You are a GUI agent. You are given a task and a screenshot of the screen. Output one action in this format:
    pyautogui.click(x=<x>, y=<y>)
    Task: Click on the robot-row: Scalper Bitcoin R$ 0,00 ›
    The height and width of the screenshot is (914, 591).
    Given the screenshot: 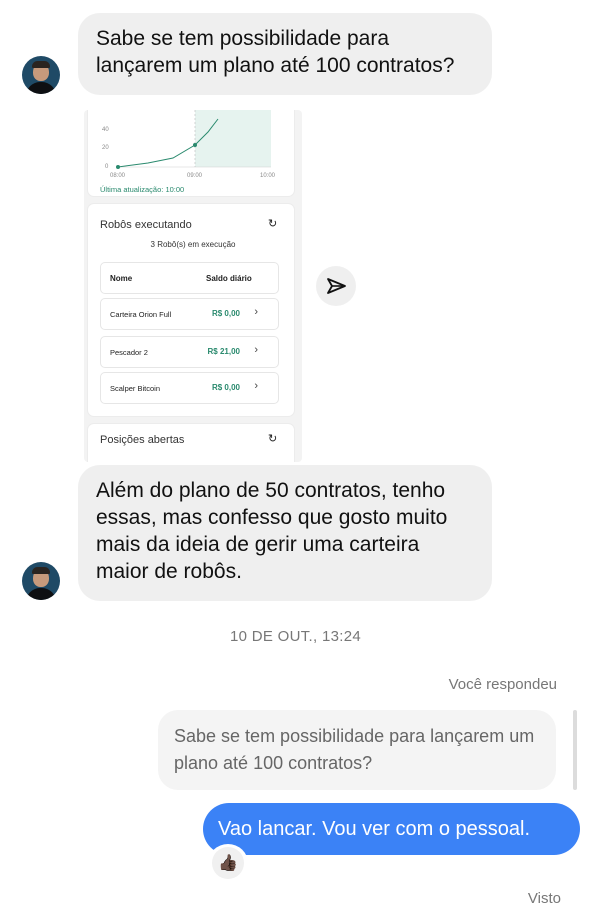 What is the action you would take?
    pyautogui.click(x=189, y=388)
    